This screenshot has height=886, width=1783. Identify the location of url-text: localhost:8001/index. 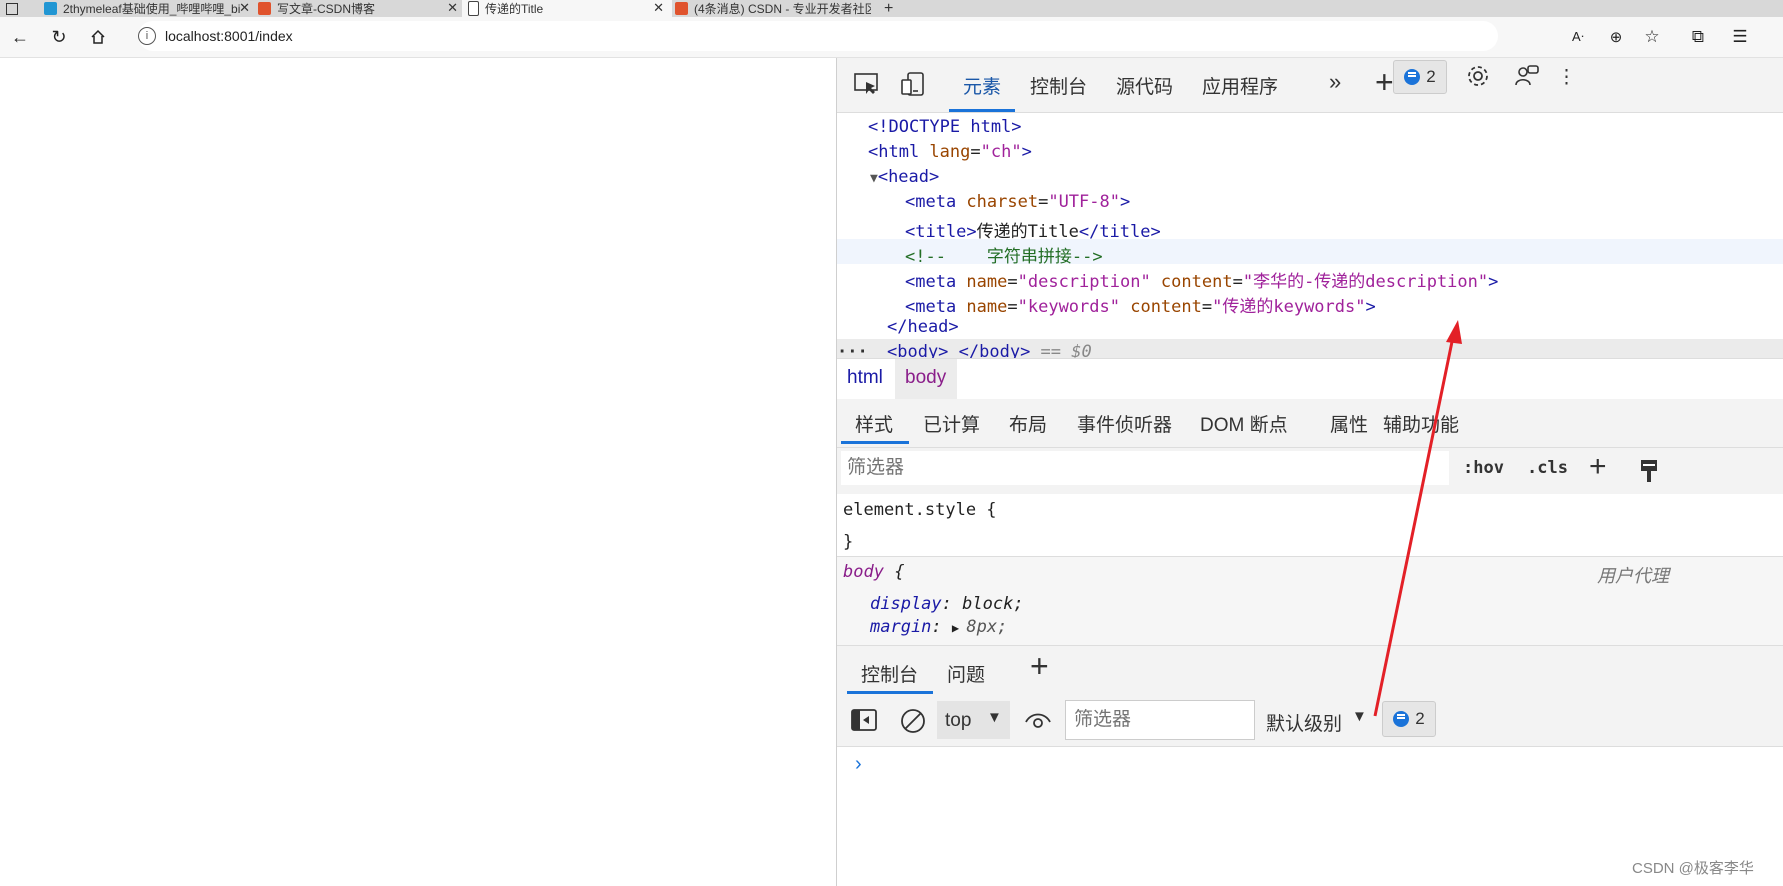
(229, 36).